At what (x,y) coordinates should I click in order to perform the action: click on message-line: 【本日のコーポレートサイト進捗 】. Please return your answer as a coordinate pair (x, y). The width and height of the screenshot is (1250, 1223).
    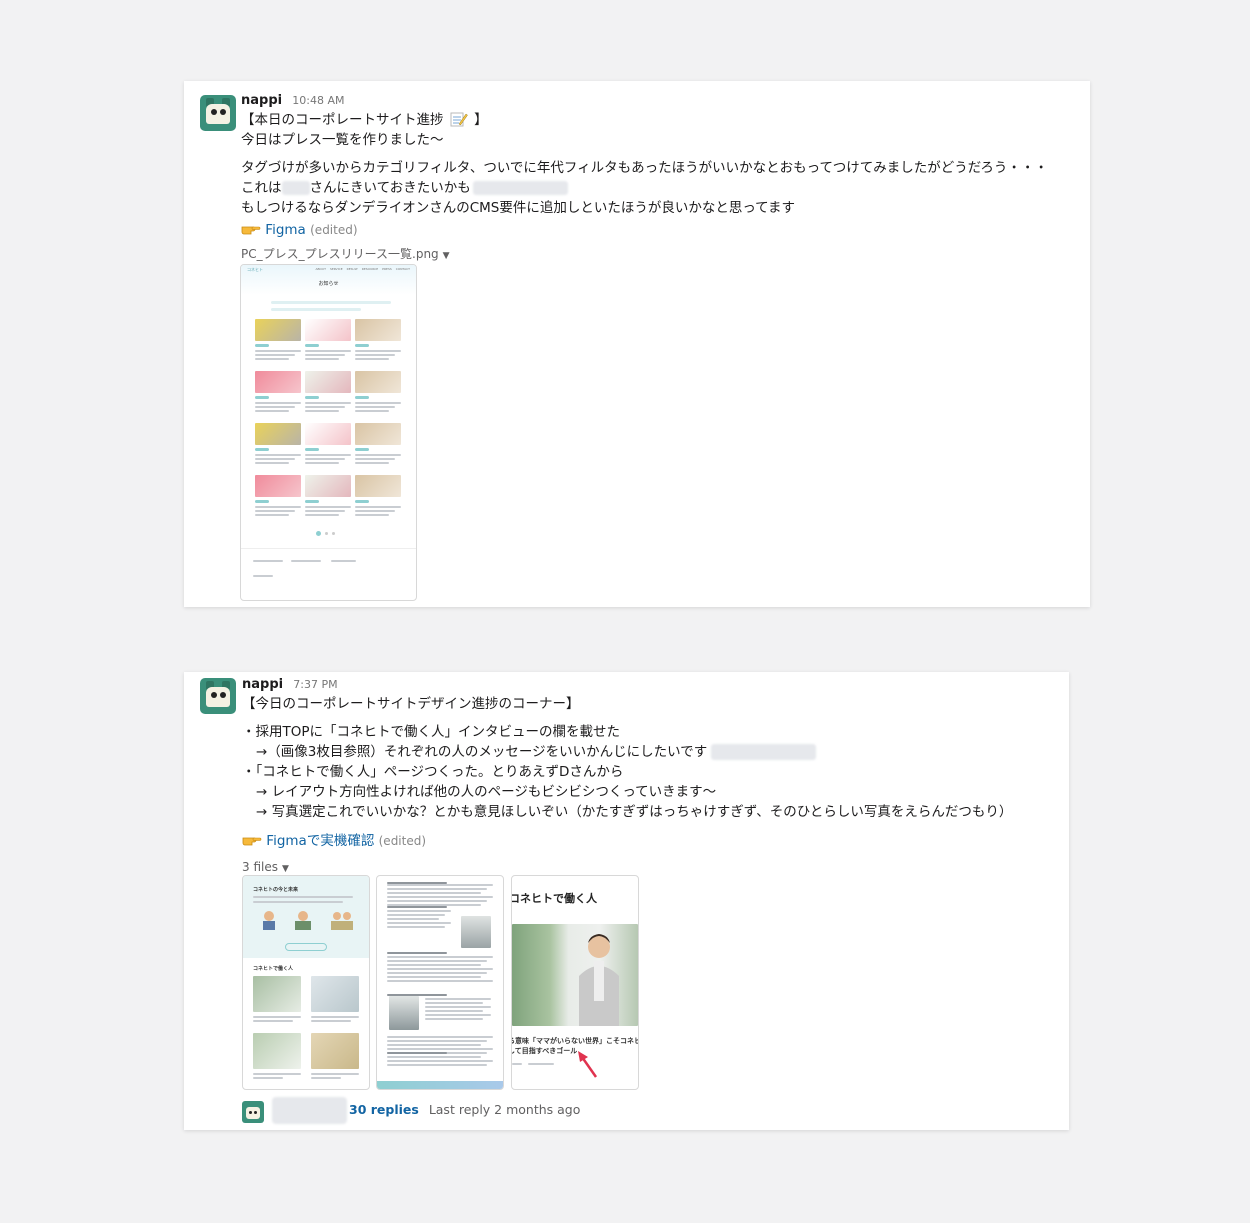
    Looking at the image, I should click on (364, 119).